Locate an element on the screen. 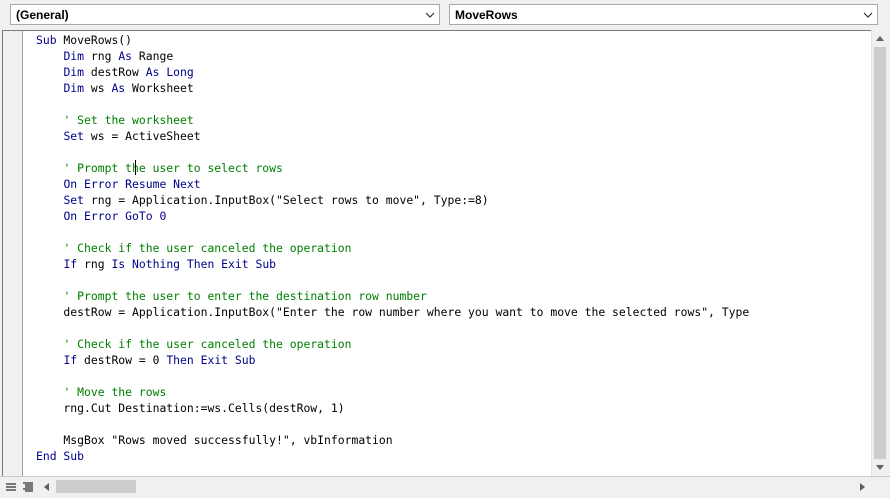 The width and height of the screenshot is (890, 498). code-line: If rng Is Nothing Then Exit Sub is located at coordinates (392, 264).